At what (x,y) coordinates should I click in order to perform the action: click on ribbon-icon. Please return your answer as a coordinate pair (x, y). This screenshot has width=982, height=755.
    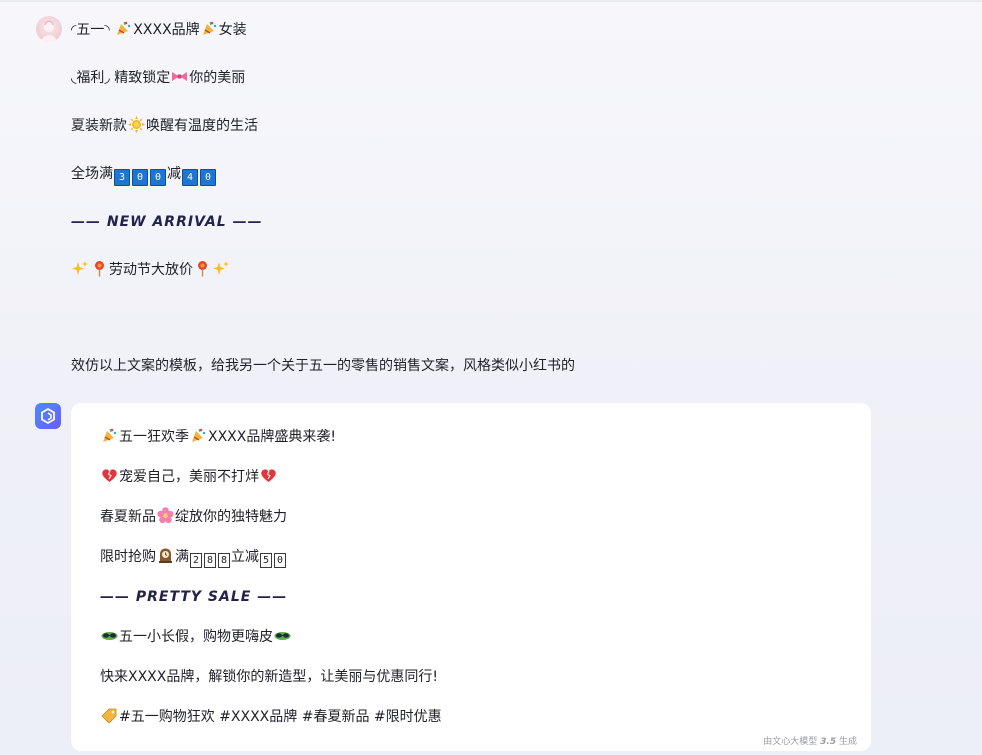
    Looking at the image, I should click on (179, 76).